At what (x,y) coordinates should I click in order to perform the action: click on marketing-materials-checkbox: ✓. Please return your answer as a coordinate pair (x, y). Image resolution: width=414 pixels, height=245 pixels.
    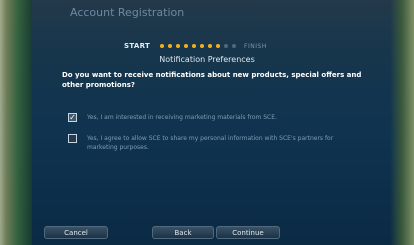
    Looking at the image, I should click on (72, 117).